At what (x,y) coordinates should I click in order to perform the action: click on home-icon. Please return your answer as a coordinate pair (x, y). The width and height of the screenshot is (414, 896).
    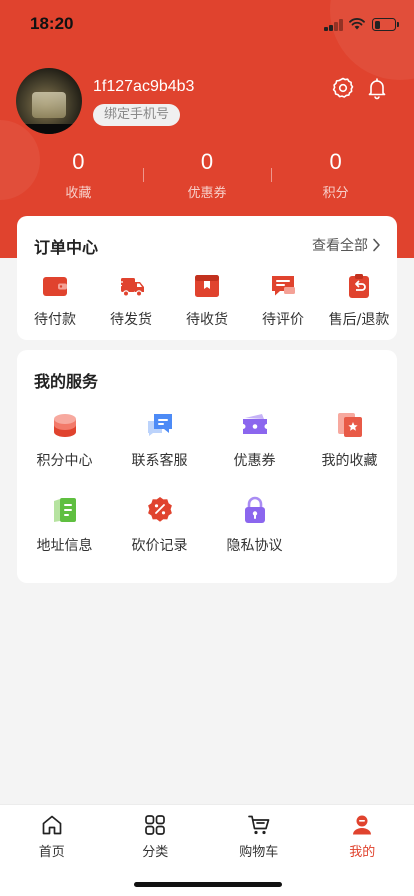
    Looking at the image, I should click on (52, 825).